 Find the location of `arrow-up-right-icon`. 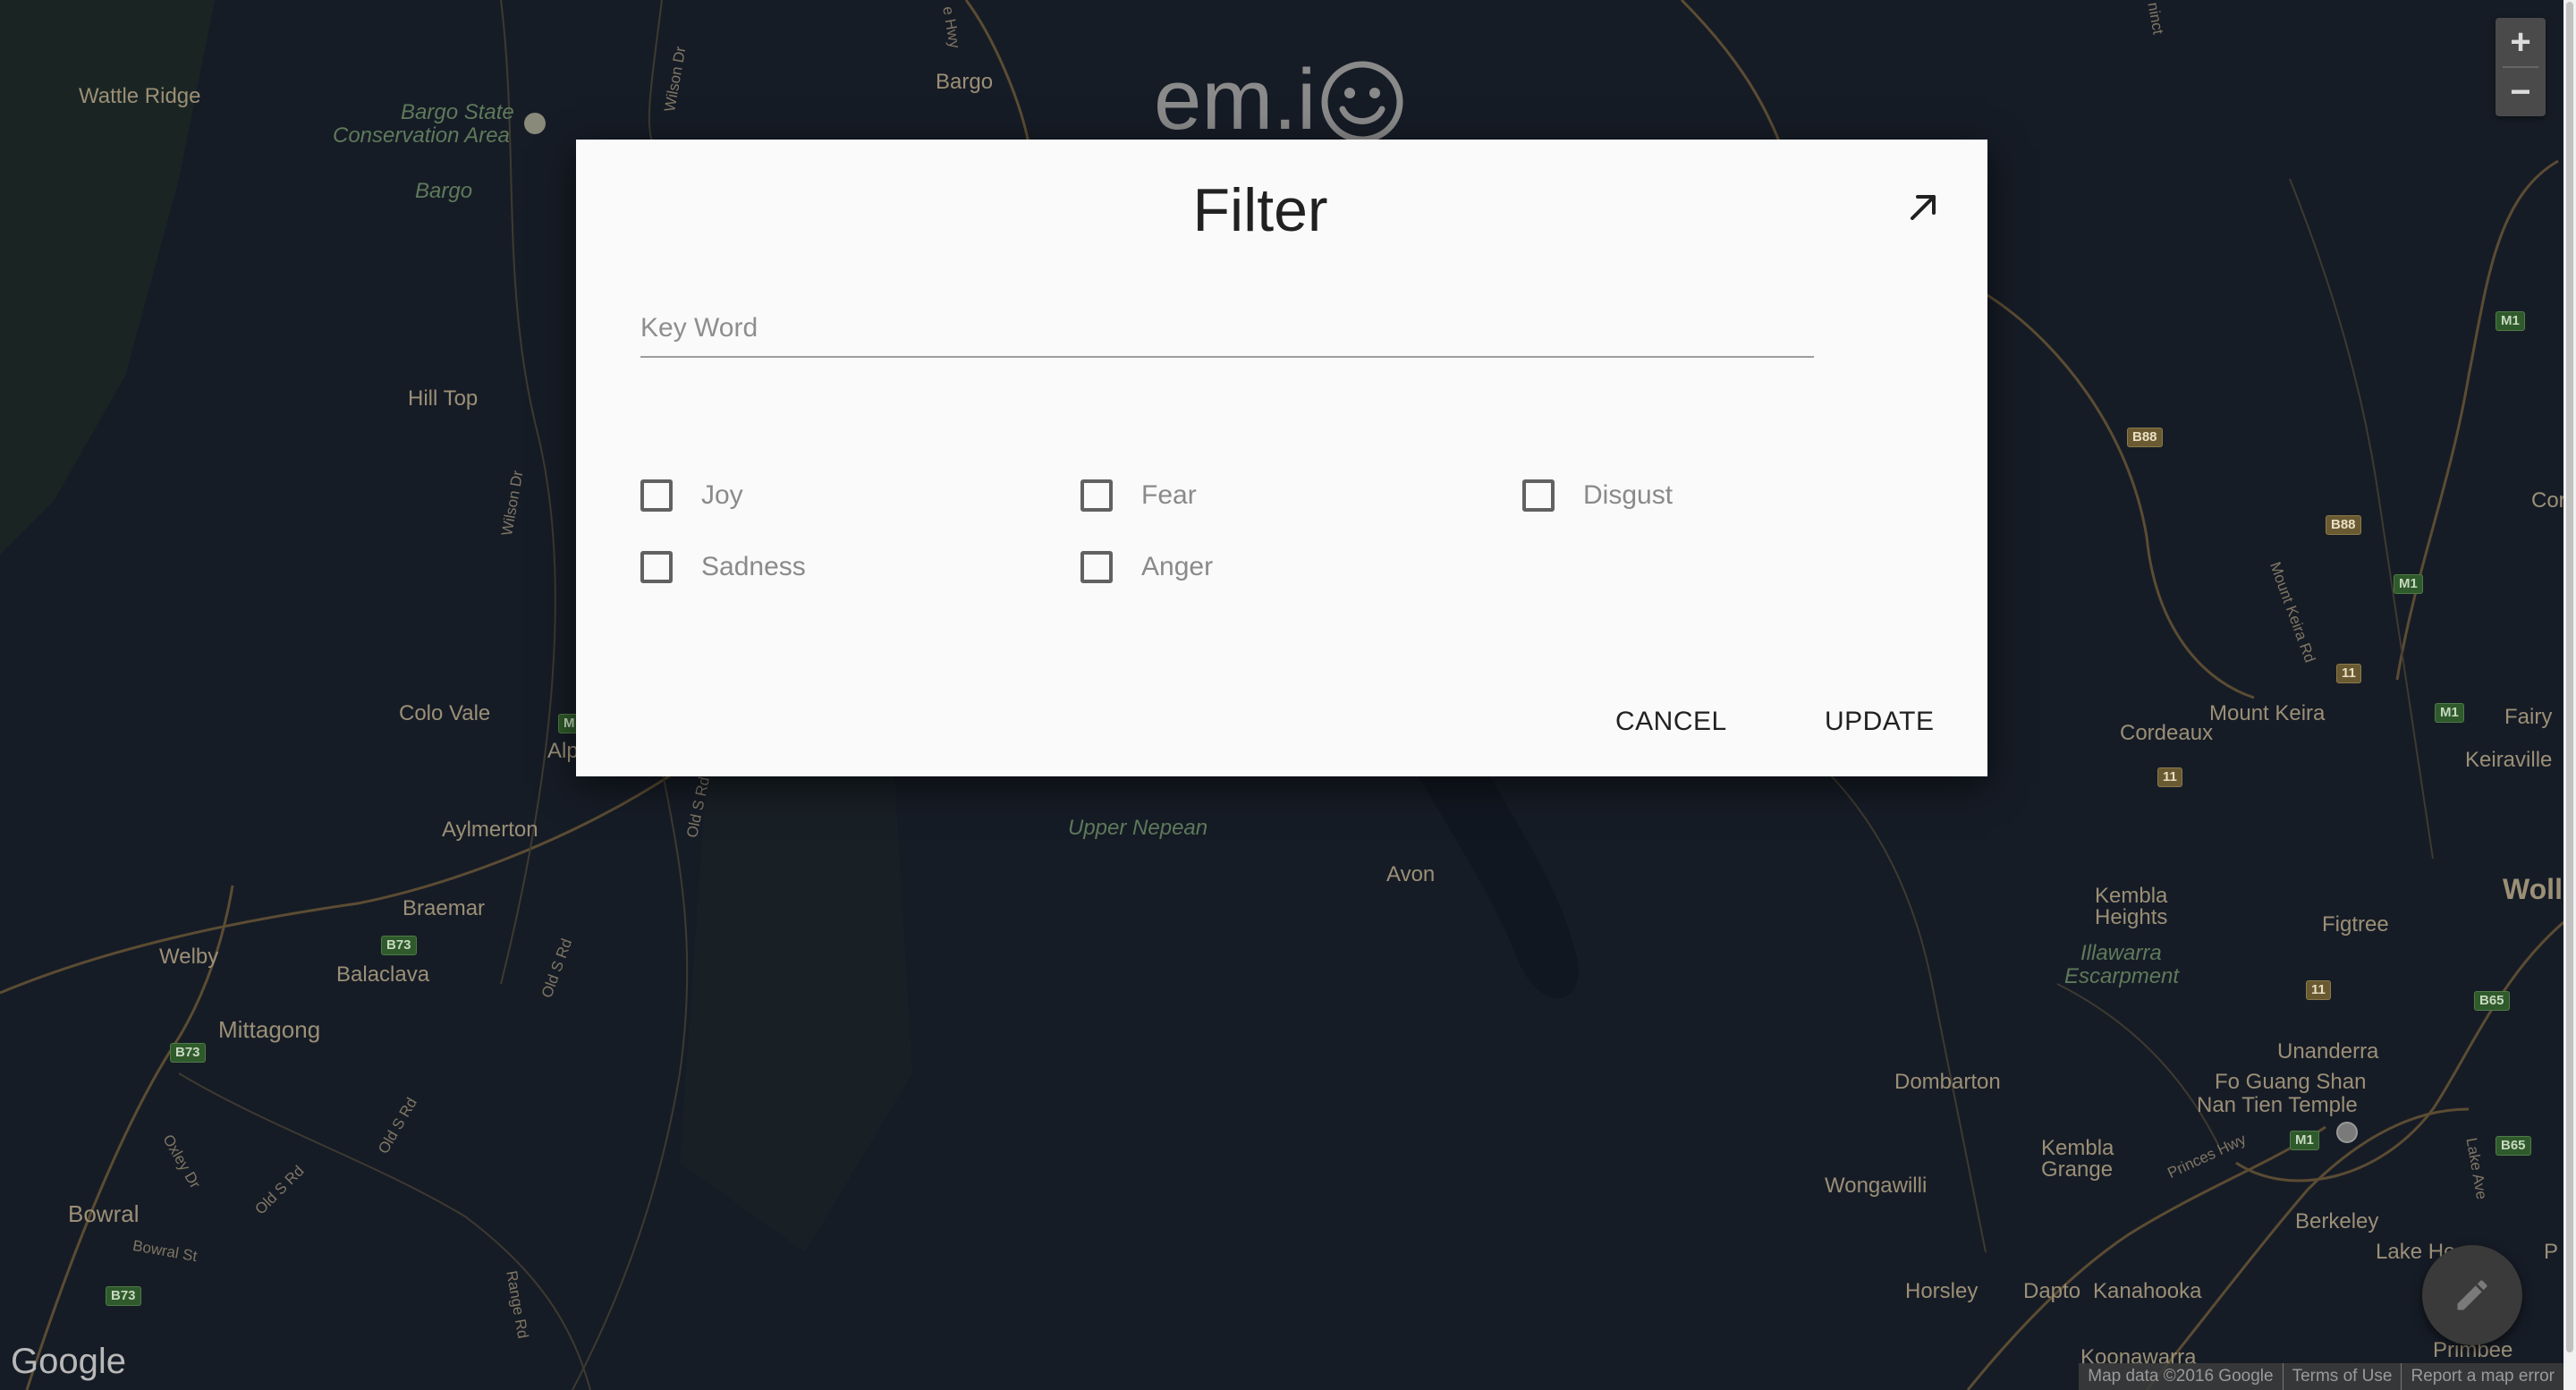

arrow-up-right-icon is located at coordinates (1923, 207).